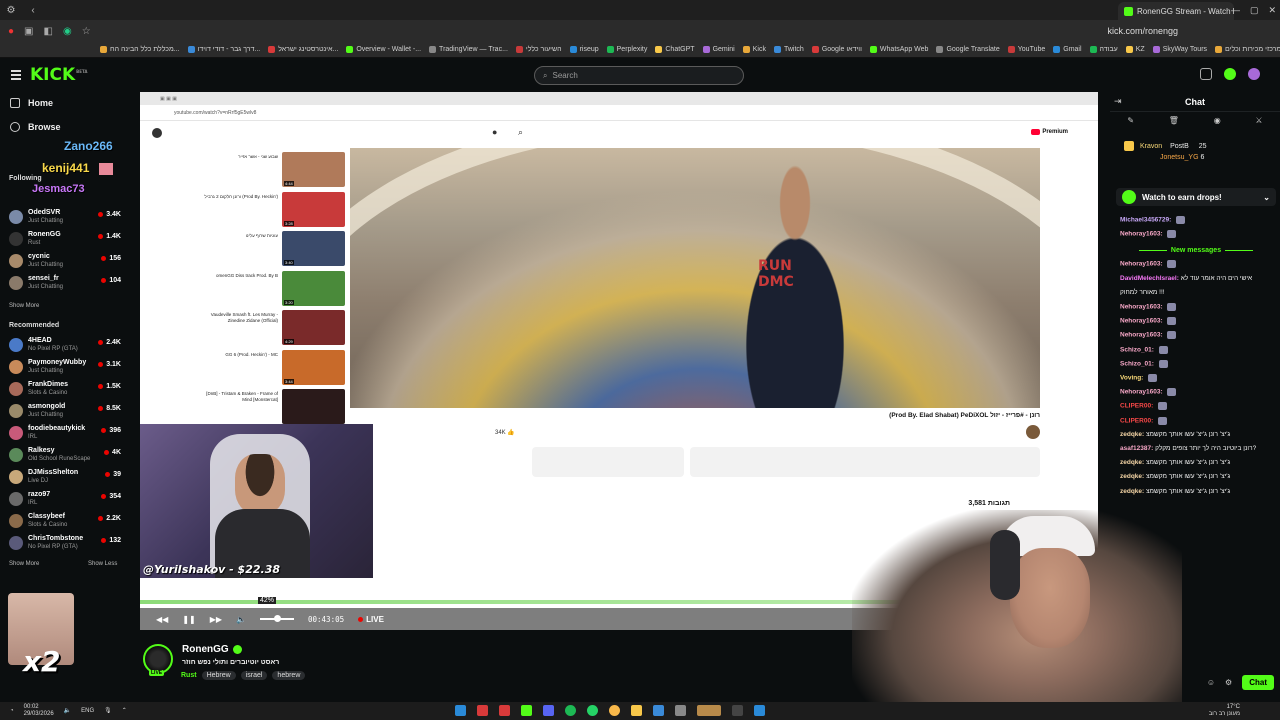  I want to click on youtube-rec-item: GG 6 (Prod. Heckin') - MC 3:44, so click(267, 368).